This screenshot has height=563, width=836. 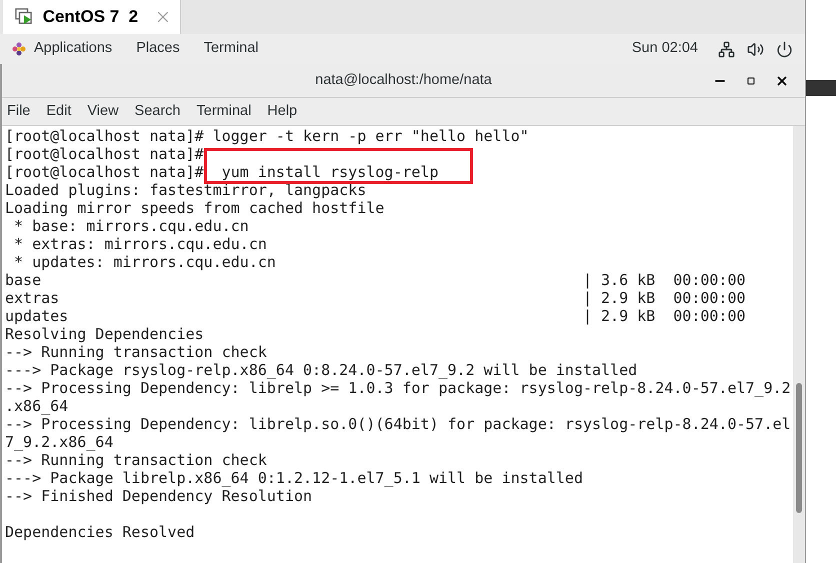 I want to click on terminal-line: extras | 2.9 kB 00:00:00, so click(x=375, y=298).